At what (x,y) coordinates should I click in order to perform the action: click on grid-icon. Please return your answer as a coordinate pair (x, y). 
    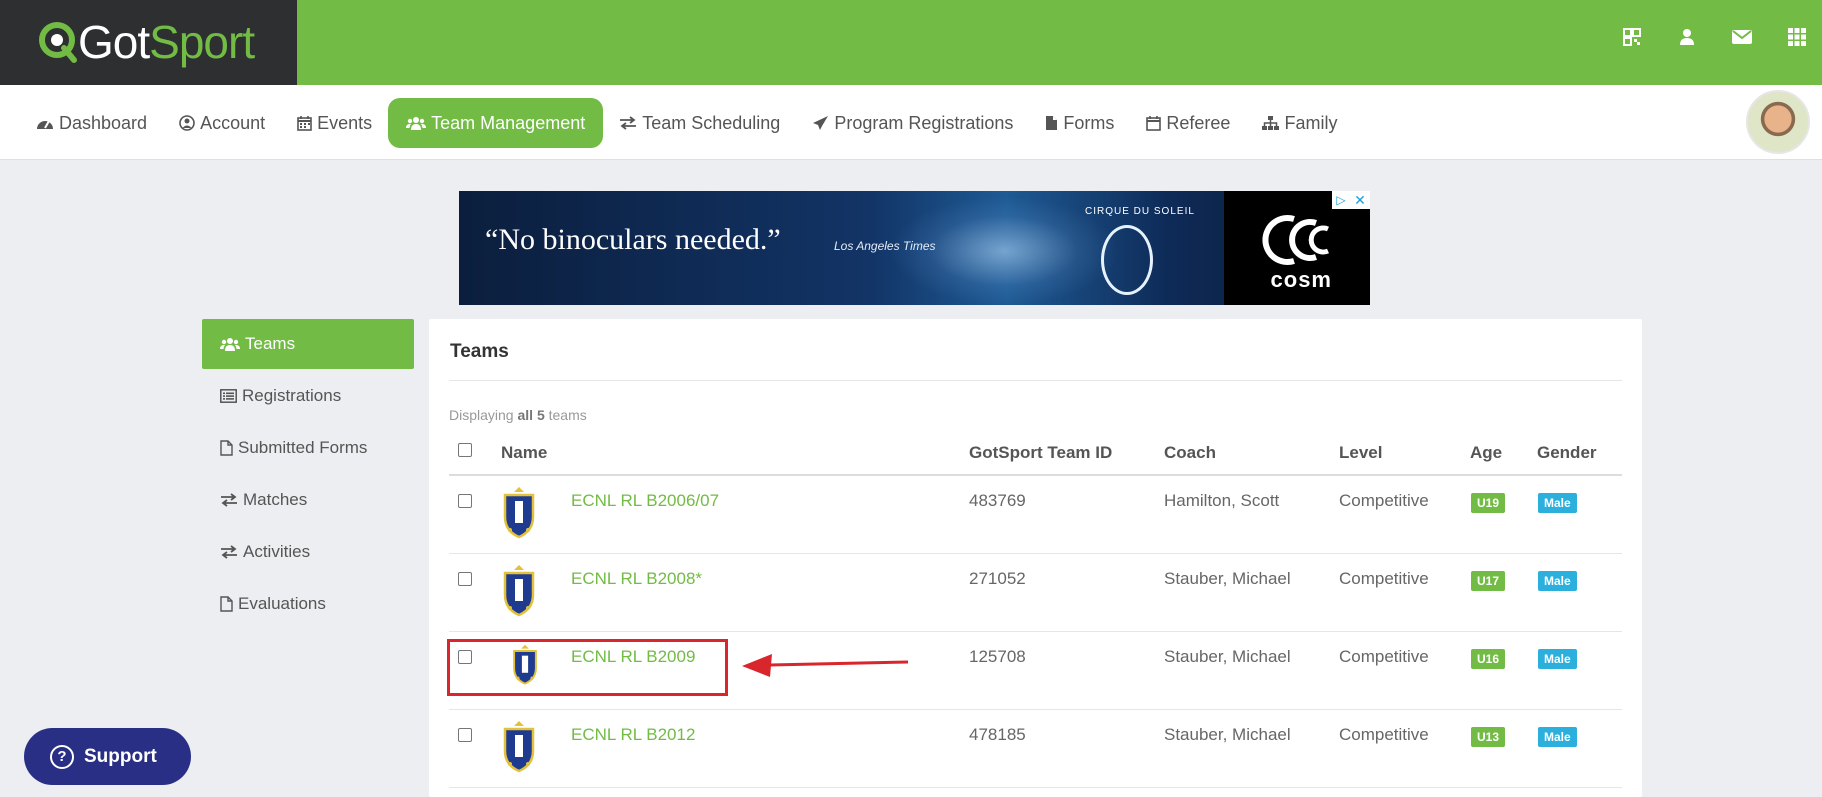
    Looking at the image, I should click on (1797, 37).